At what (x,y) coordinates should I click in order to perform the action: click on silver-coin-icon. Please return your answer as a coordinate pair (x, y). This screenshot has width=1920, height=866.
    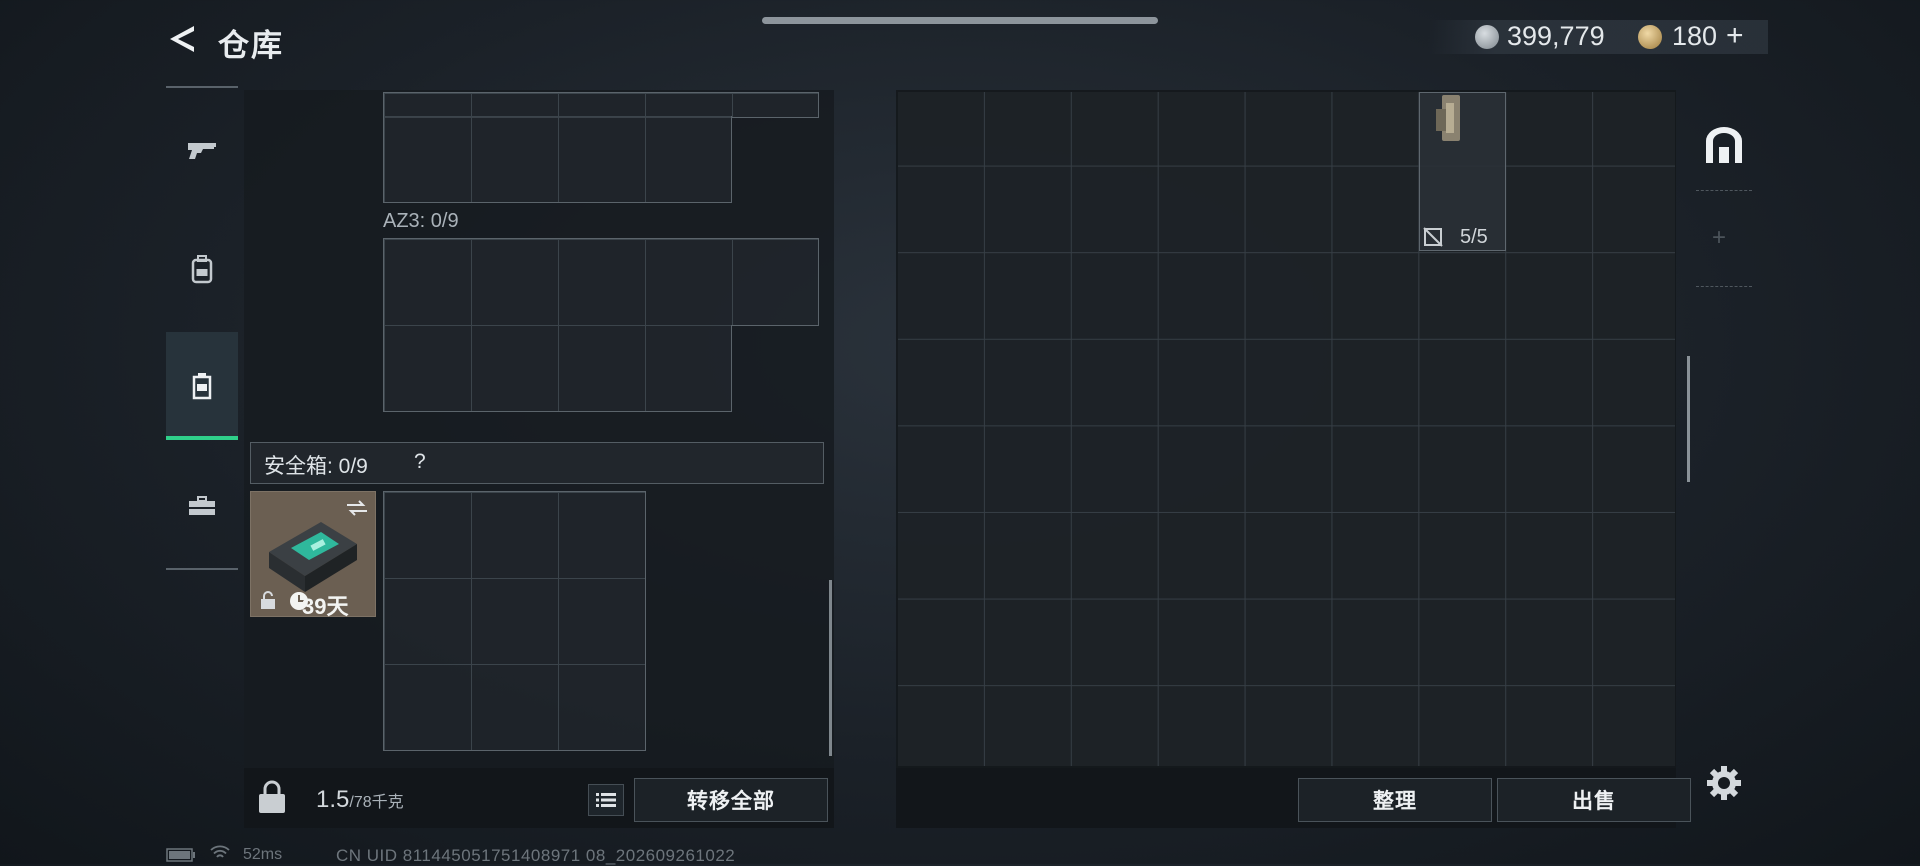
    Looking at the image, I should click on (1487, 37).